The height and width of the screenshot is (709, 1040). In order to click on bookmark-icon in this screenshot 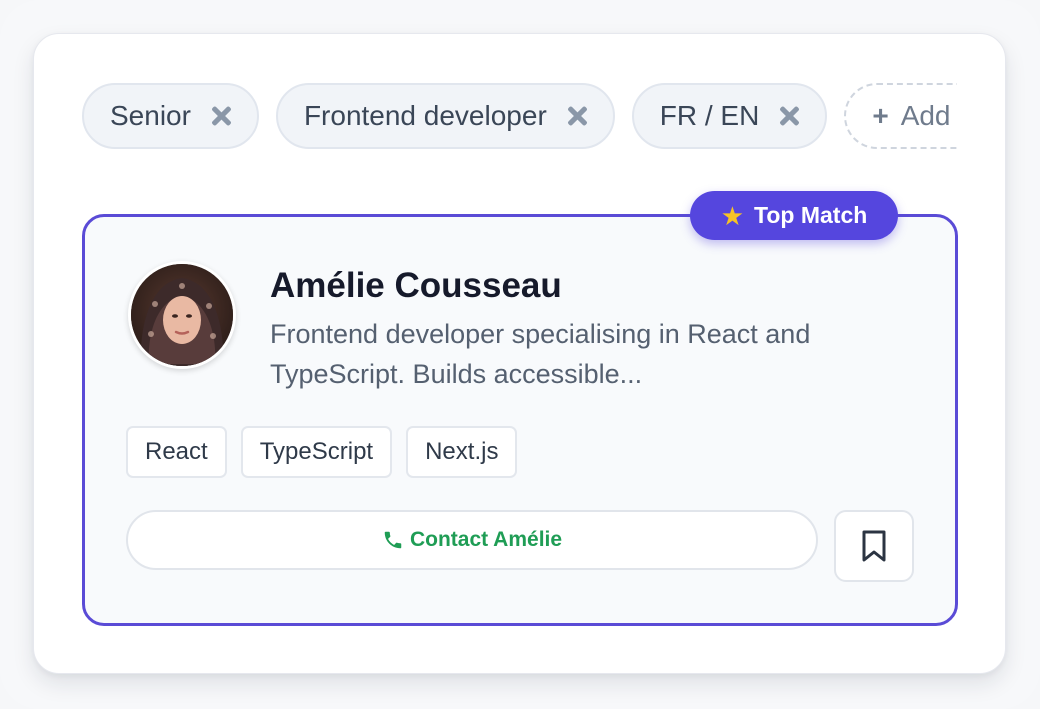, I will do `click(874, 546)`.